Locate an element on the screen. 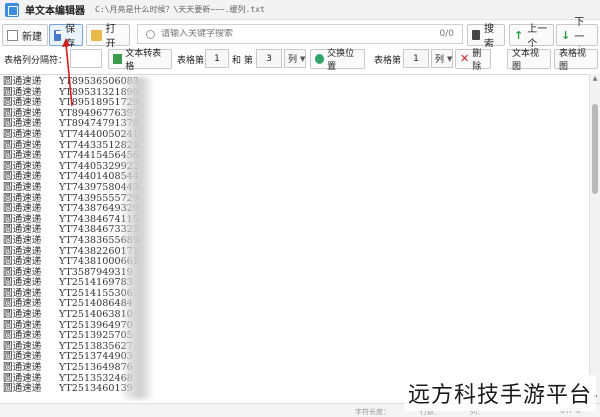 The width and height of the screenshot is (600, 417). editor-line: 圆通速递 YT74397580443 is located at coordinates (71, 187).